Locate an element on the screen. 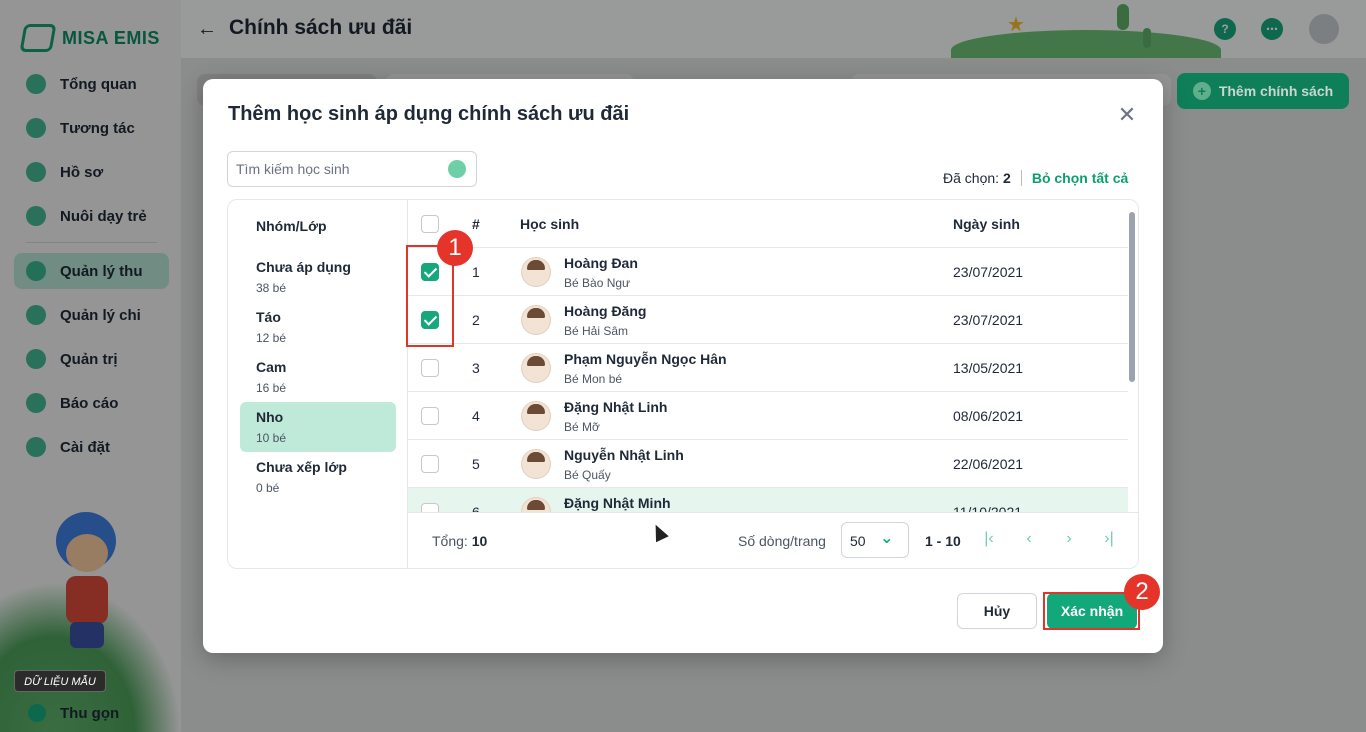 The height and width of the screenshot is (732, 1366). first-page-icon: |‹ is located at coordinates (989, 539).